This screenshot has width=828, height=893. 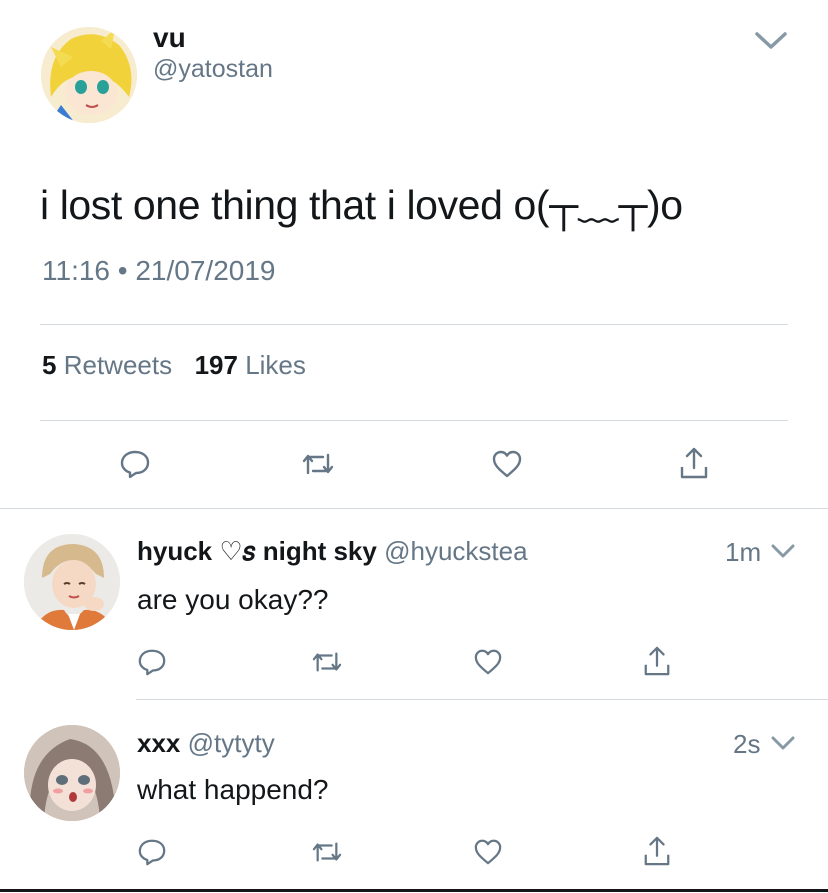 I want to click on reply-text: are you okay??, so click(x=233, y=599).